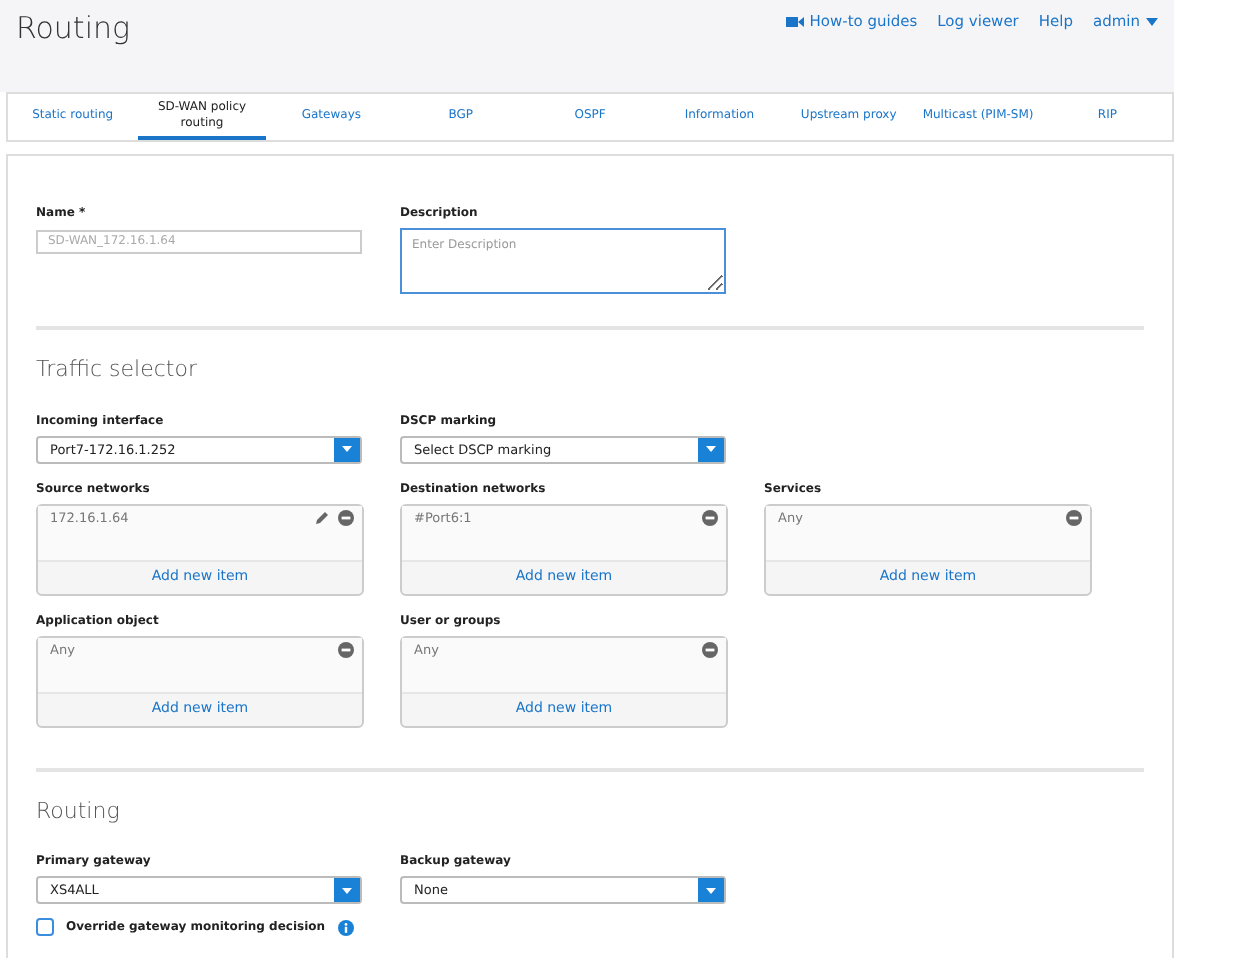 This screenshot has height=958, width=1254. I want to click on page-title: Routing, so click(73, 29).